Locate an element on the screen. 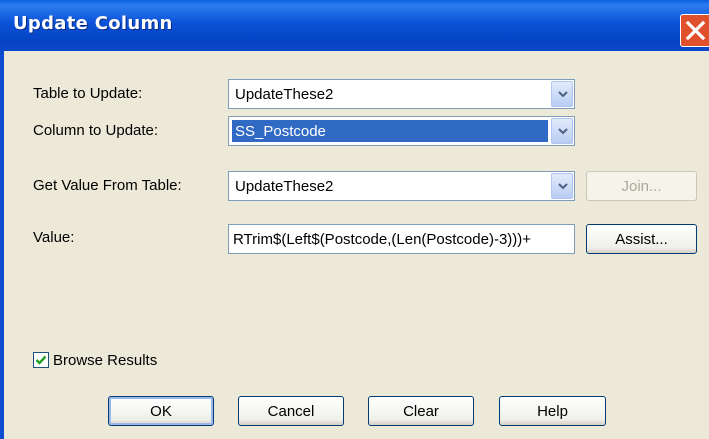  column-to-update-label: Column to Update: is located at coordinates (96, 130).